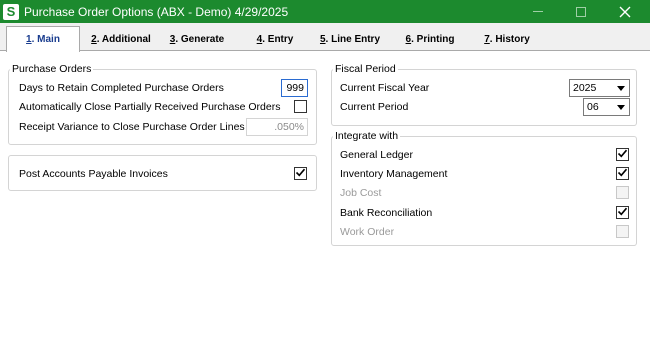  What do you see at coordinates (606, 107) in the screenshot?
I see `current-period-select: 06` at bounding box center [606, 107].